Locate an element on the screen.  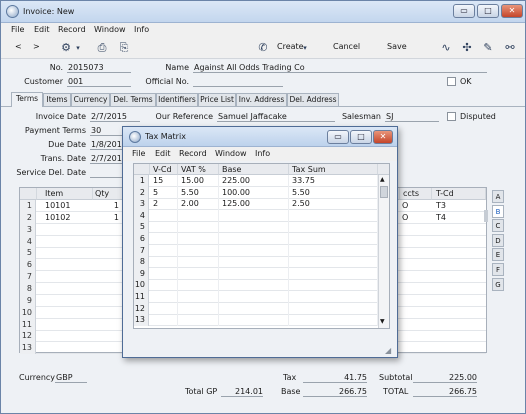
customer-field: 001 is located at coordinates (99, 82).